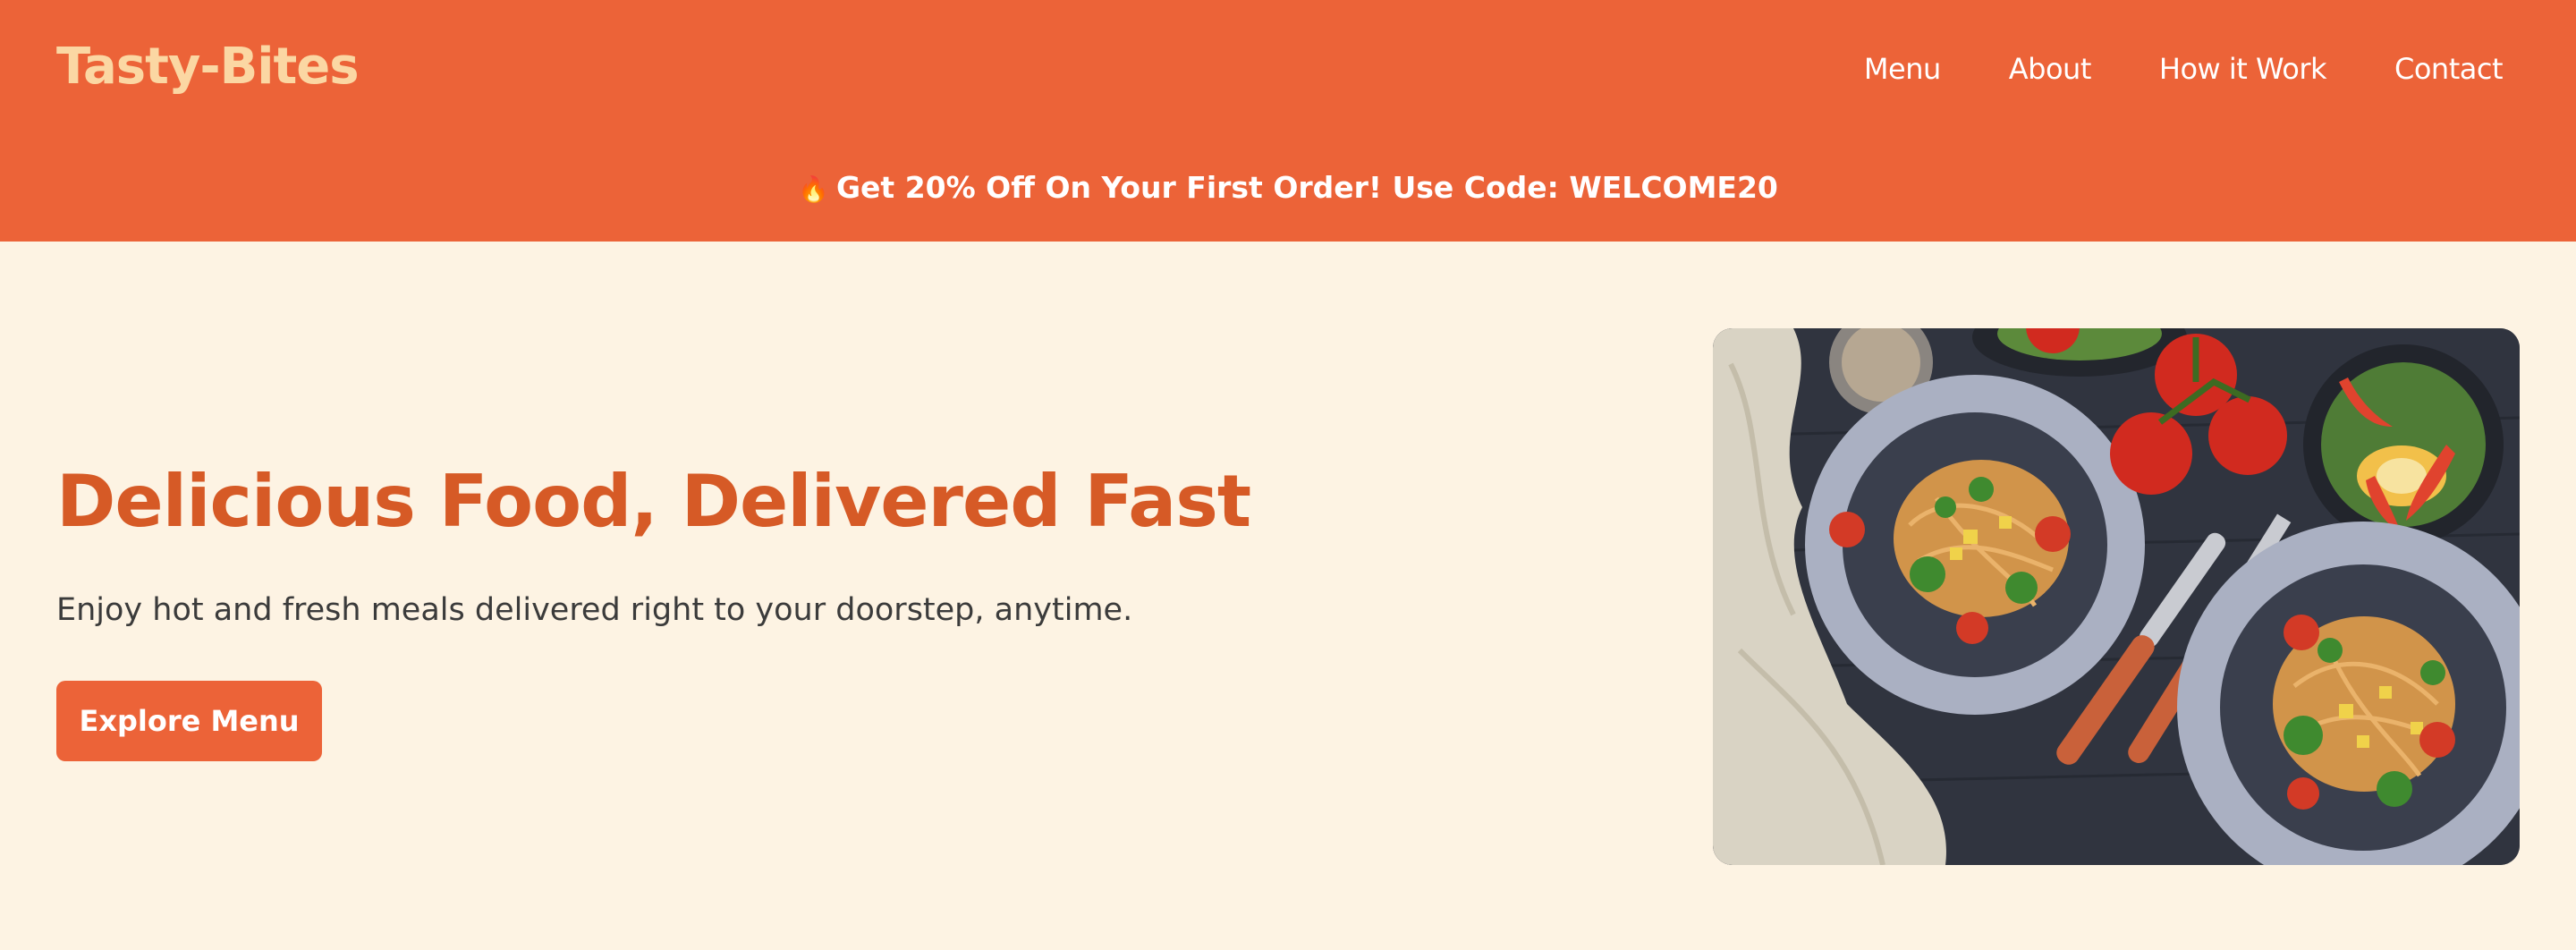 The image size is (2576, 950). What do you see at coordinates (208, 67) in the screenshot?
I see `logo: Tasty-Bites` at bounding box center [208, 67].